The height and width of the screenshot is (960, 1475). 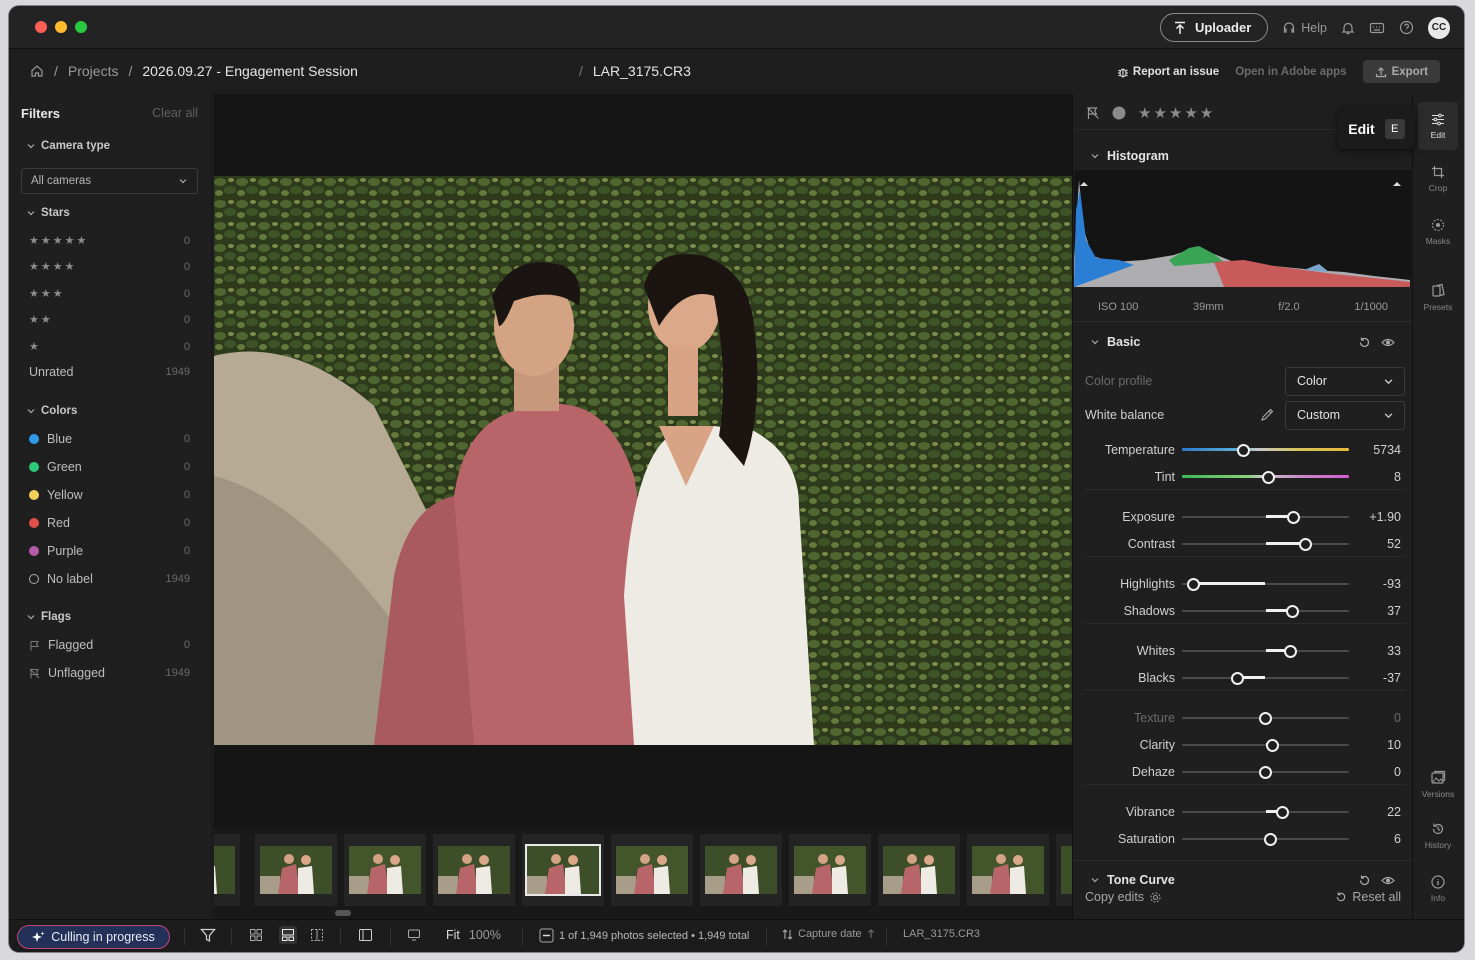 What do you see at coordinates (1394, 611) in the screenshot?
I see `shadows-value: 37` at bounding box center [1394, 611].